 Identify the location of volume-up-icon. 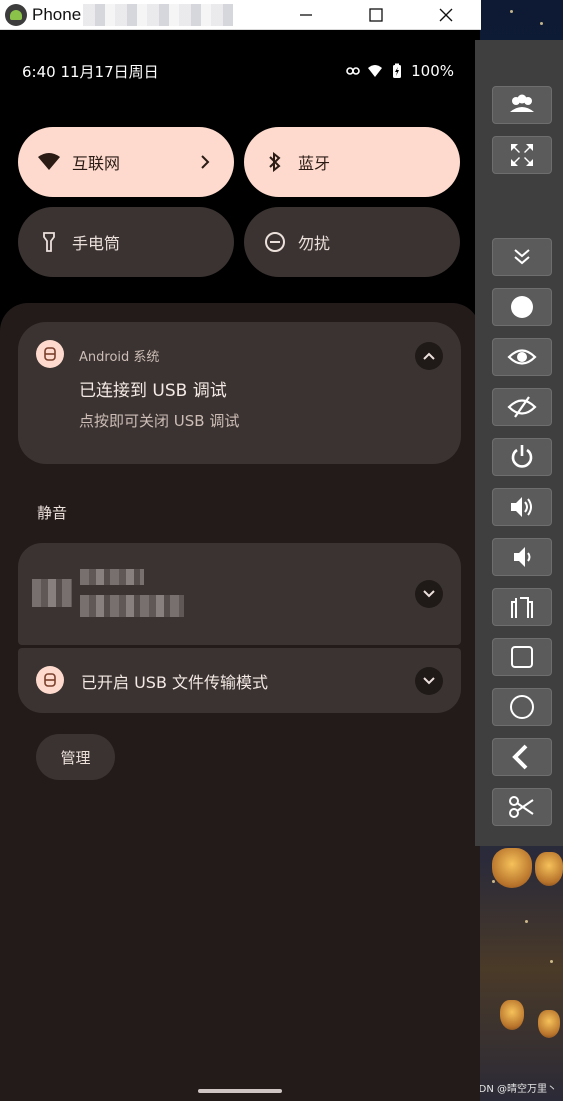
(521, 507).